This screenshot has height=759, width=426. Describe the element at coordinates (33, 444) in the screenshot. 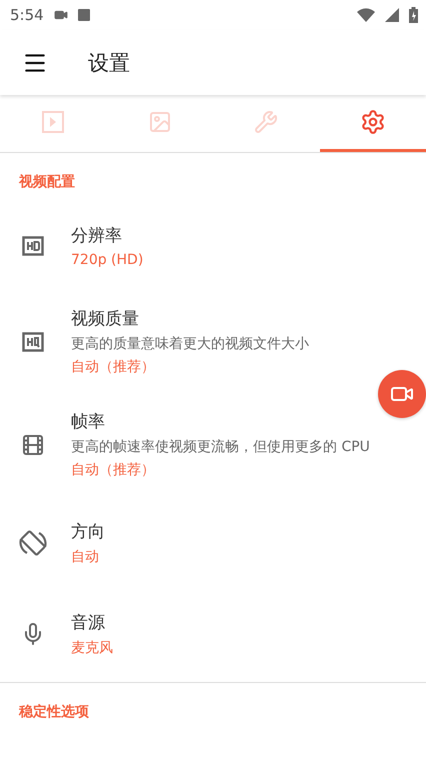

I see `film-icon` at that location.